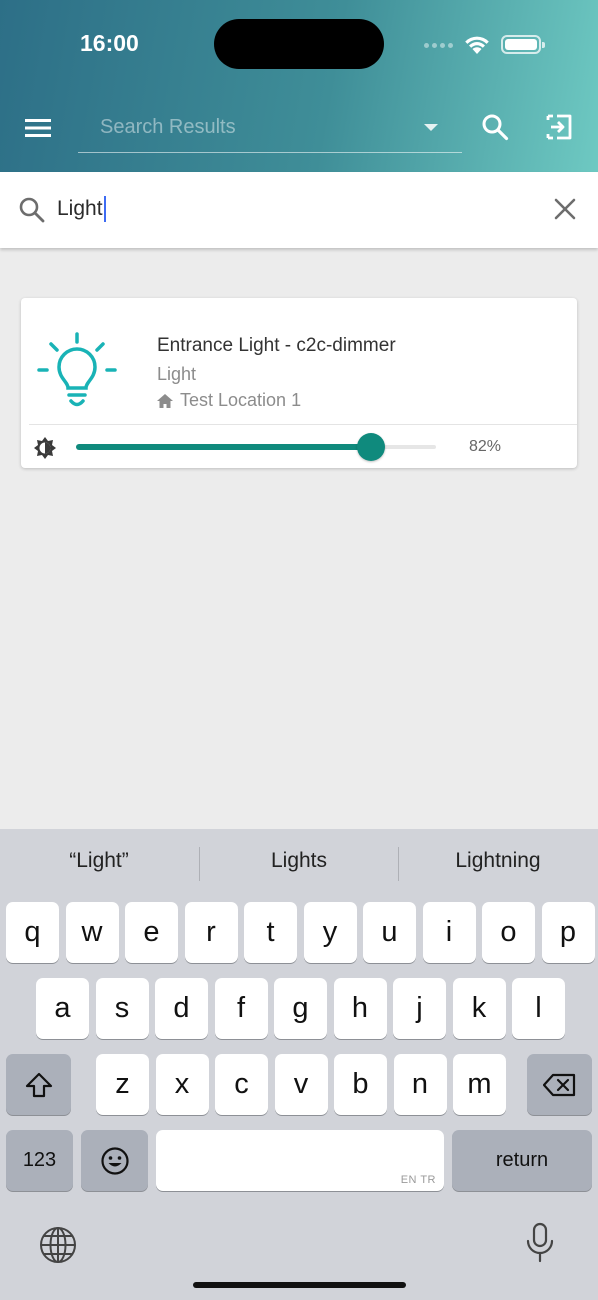 This screenshot has width=598, height=1300. I want to click on key-w: w, so click(92, 932).